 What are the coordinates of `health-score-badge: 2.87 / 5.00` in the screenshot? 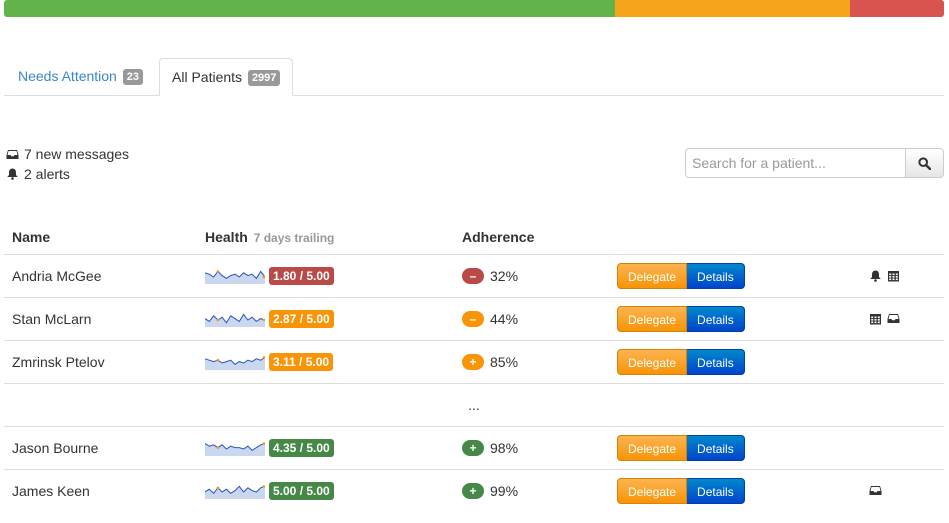 It's located at (301, 319).